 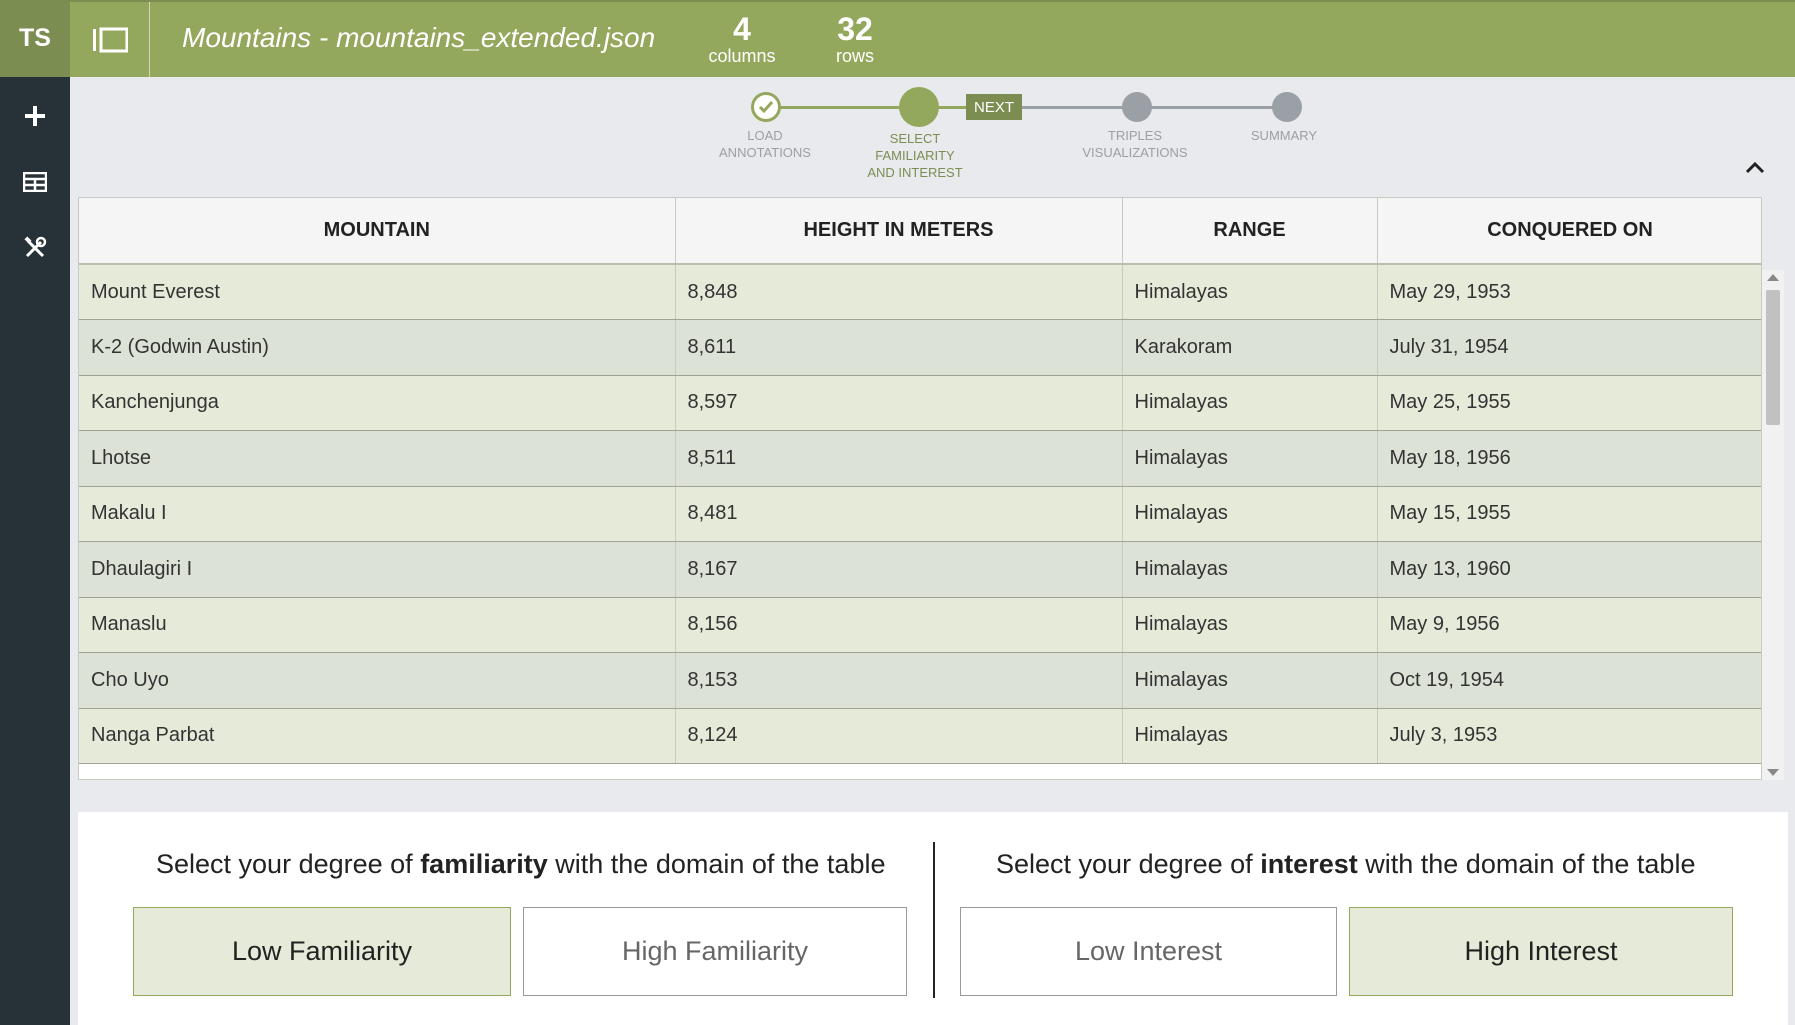 What do you see at coordinates (1773, 772) in the screenshot?
I see `scroll-down-arrow-icon` at bounding box center [1773, 772].